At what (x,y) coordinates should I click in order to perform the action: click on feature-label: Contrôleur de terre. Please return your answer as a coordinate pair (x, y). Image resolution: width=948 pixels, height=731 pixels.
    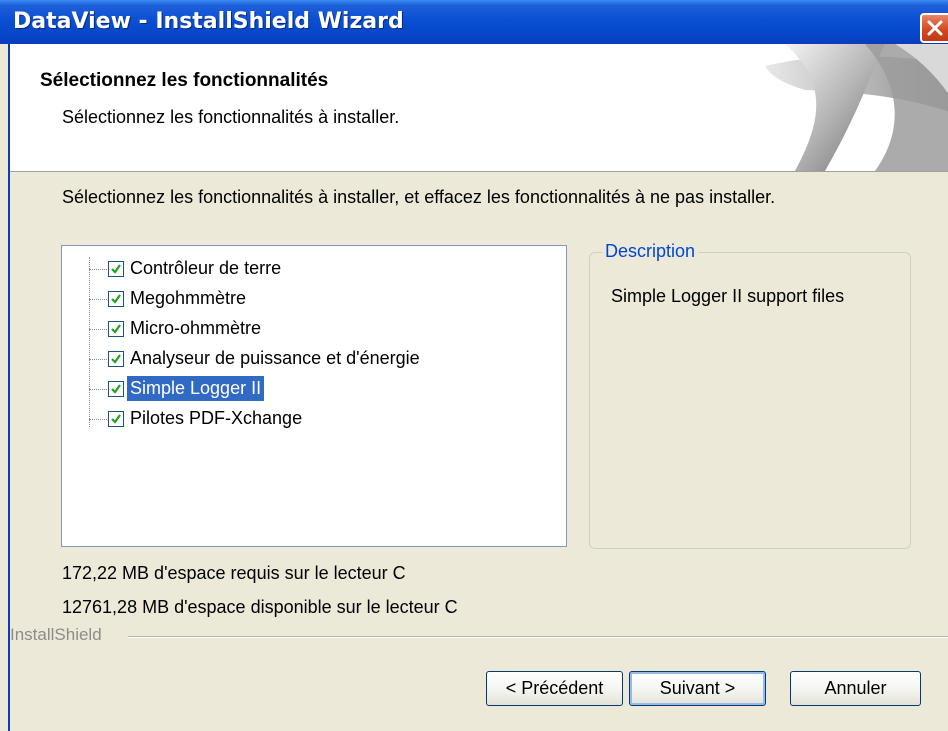
    Looking at the image, I should click on (206, 268).